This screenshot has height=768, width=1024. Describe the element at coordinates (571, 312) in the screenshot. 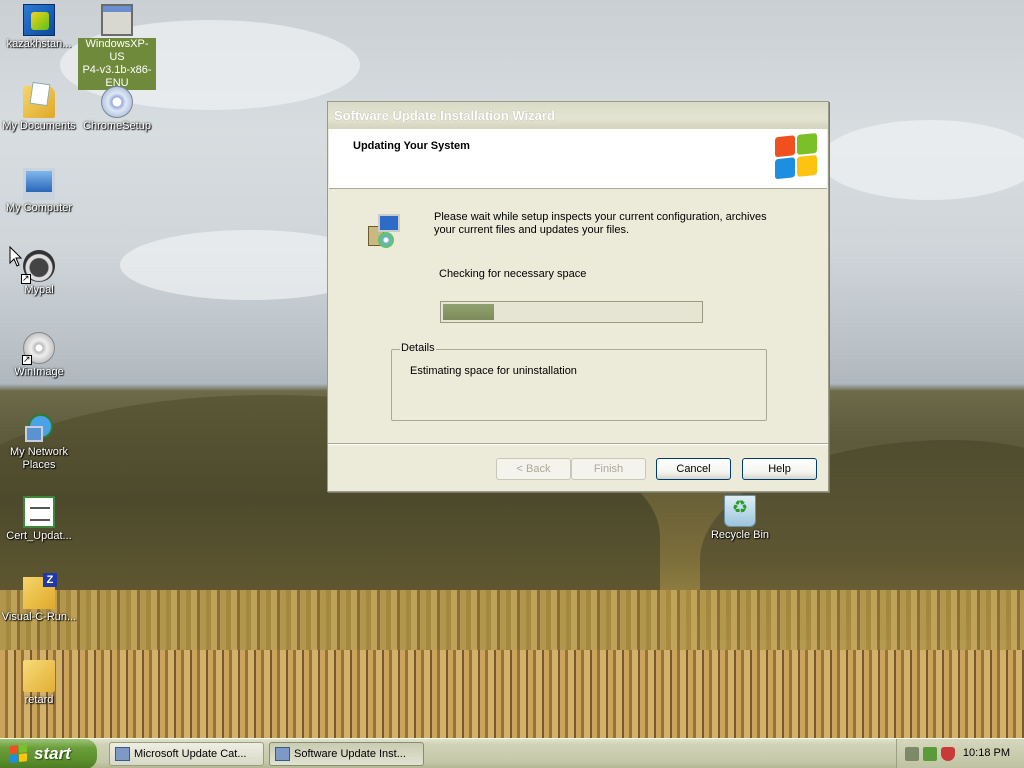

I see `progress-bar` at that location.